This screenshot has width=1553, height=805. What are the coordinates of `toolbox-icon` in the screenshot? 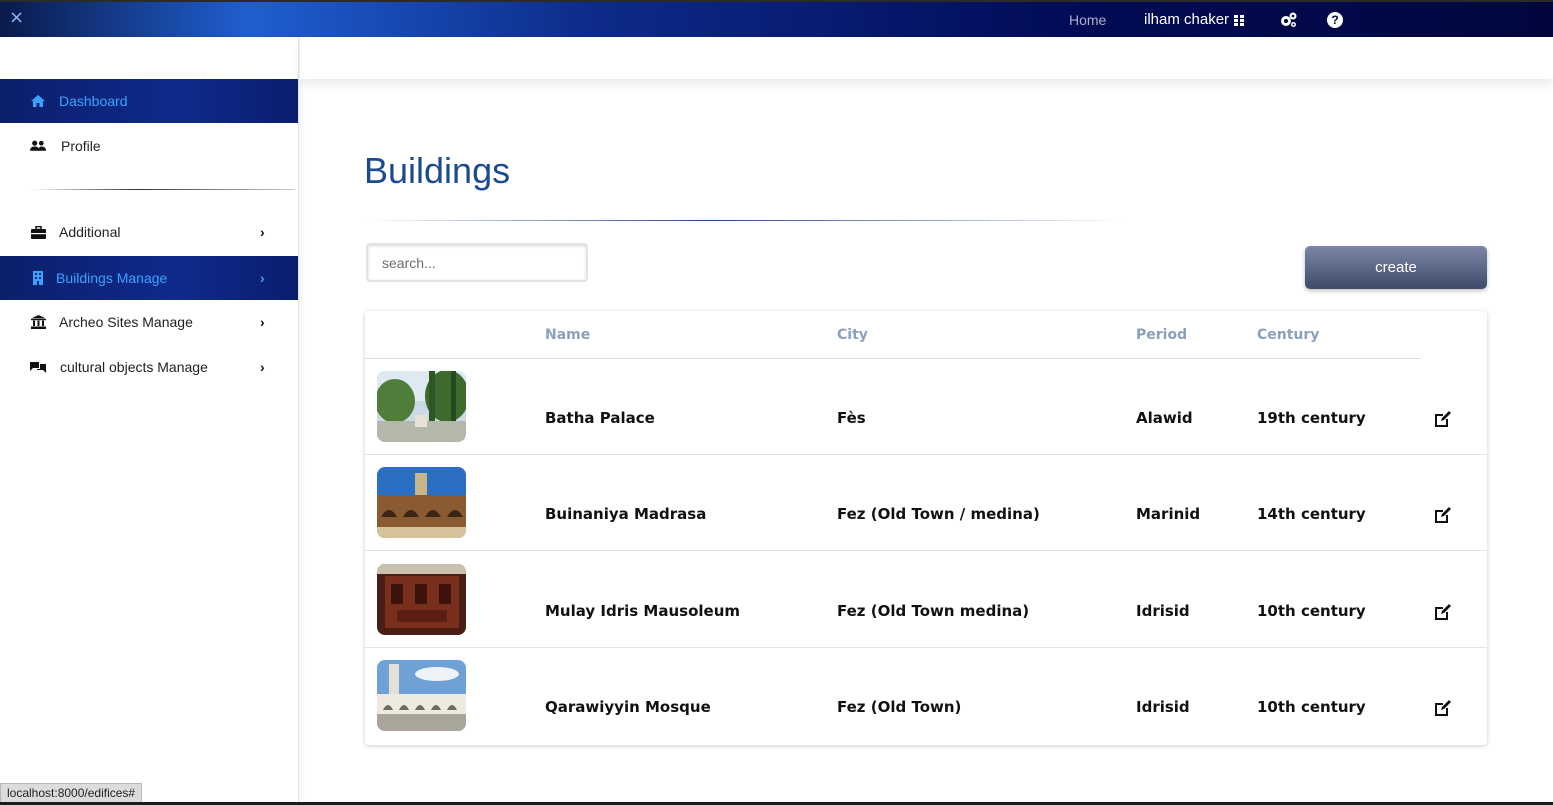 It's located at (38, 232).